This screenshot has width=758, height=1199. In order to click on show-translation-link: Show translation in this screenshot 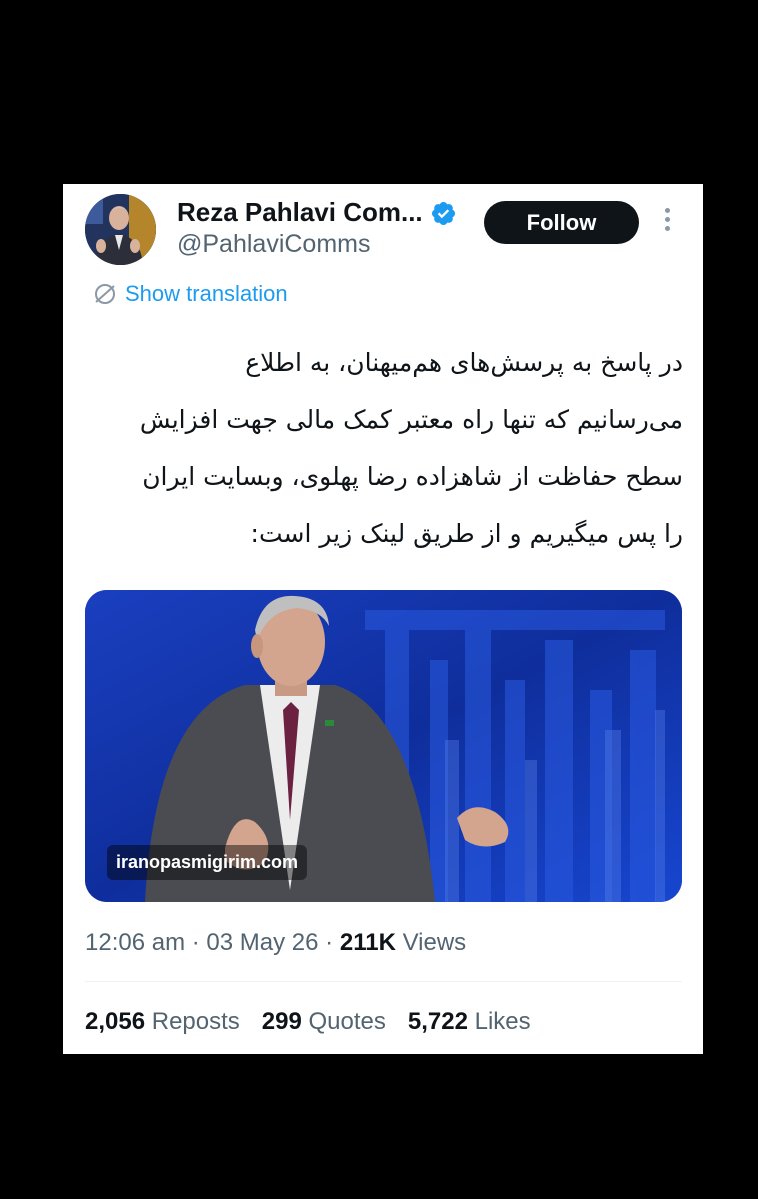, I will do `click(190, 294)`.